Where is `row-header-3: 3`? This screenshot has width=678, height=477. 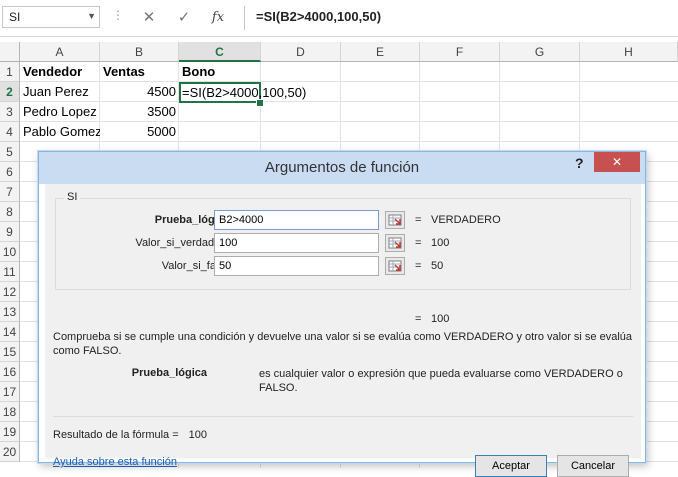
row-header-3: 3 is located at coordinates (10, 112).